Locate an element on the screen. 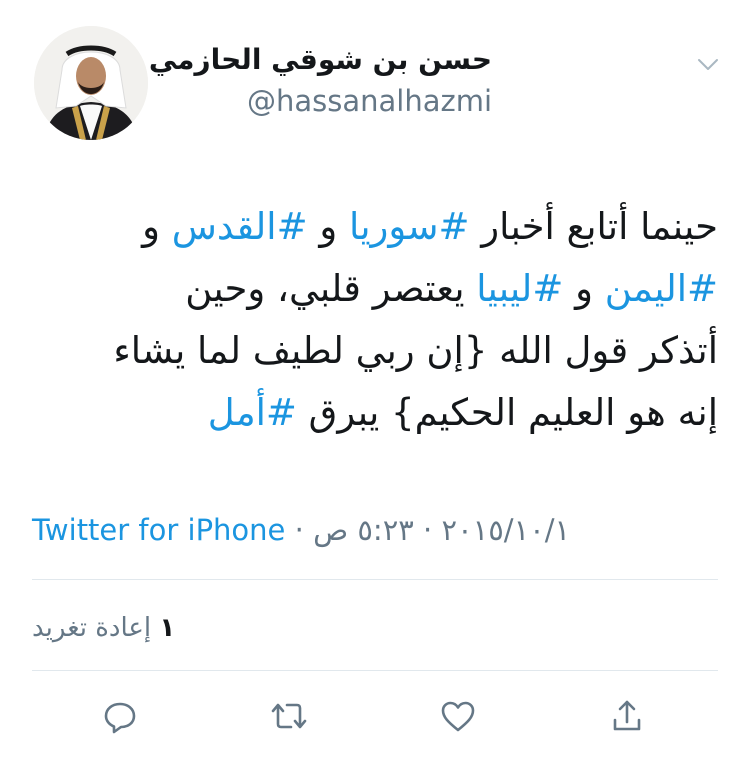 The height and width of the screenshot is (760, 750). source-link: Twitter for iPhone is located at coordinates (158, 530).